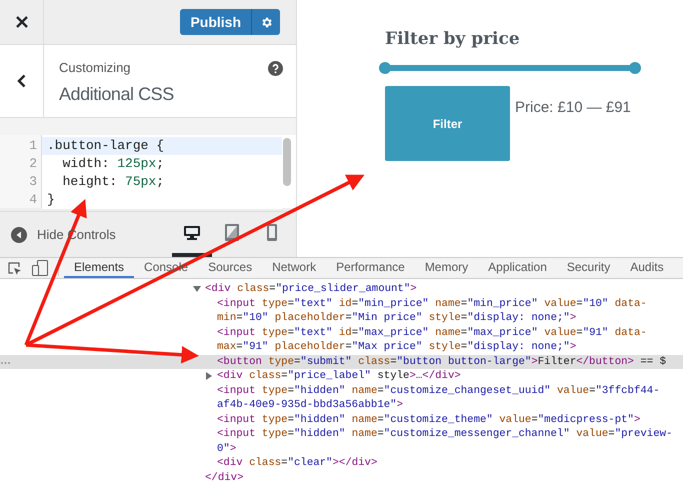  What do you see at coordinates (446, 268) in the screenshot?
I see `devtools-tab: Memory` at bounding box center [446, 268].